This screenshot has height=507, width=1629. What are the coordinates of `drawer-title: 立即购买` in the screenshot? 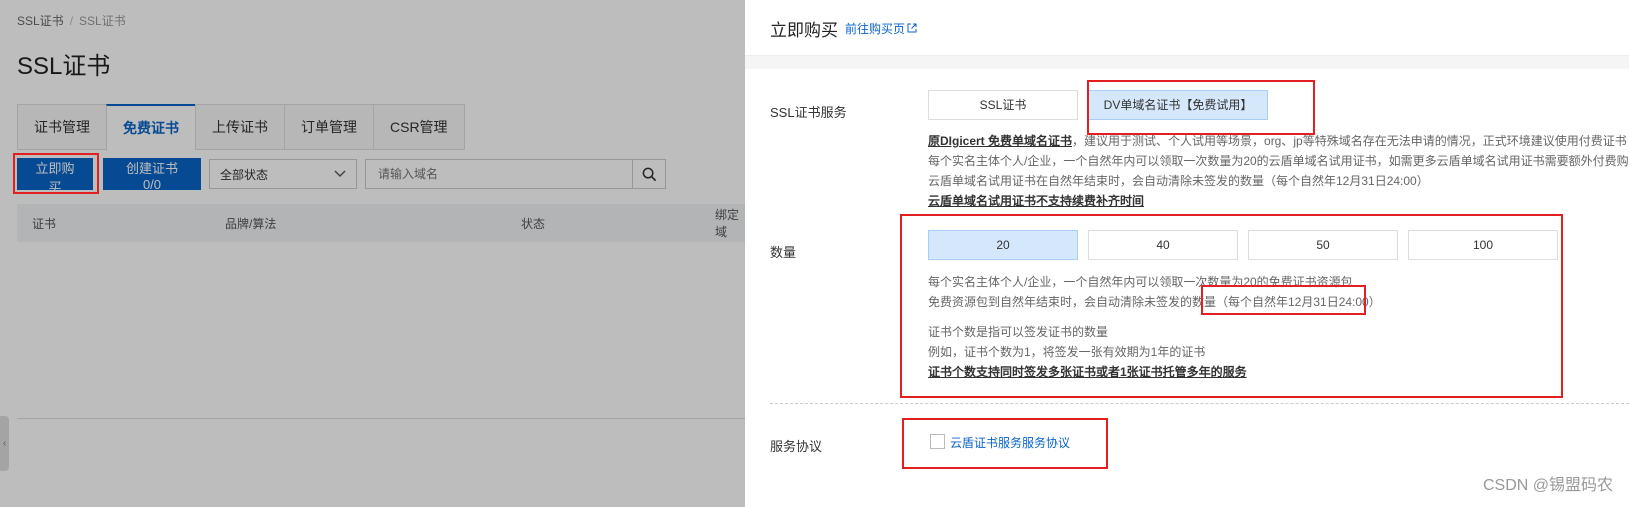 It's located at (804, 30).